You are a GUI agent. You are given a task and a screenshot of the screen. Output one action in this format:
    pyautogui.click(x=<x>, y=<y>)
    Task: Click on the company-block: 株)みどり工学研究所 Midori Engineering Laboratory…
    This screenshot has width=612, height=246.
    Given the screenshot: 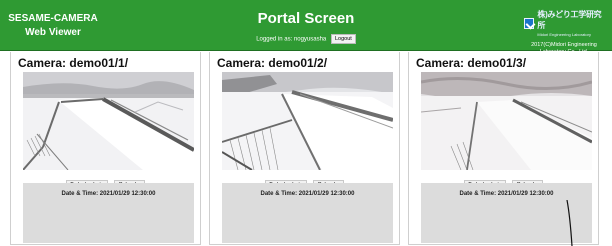 What is the action you would take?
    pyautogui.click(x=564, y=32)
    